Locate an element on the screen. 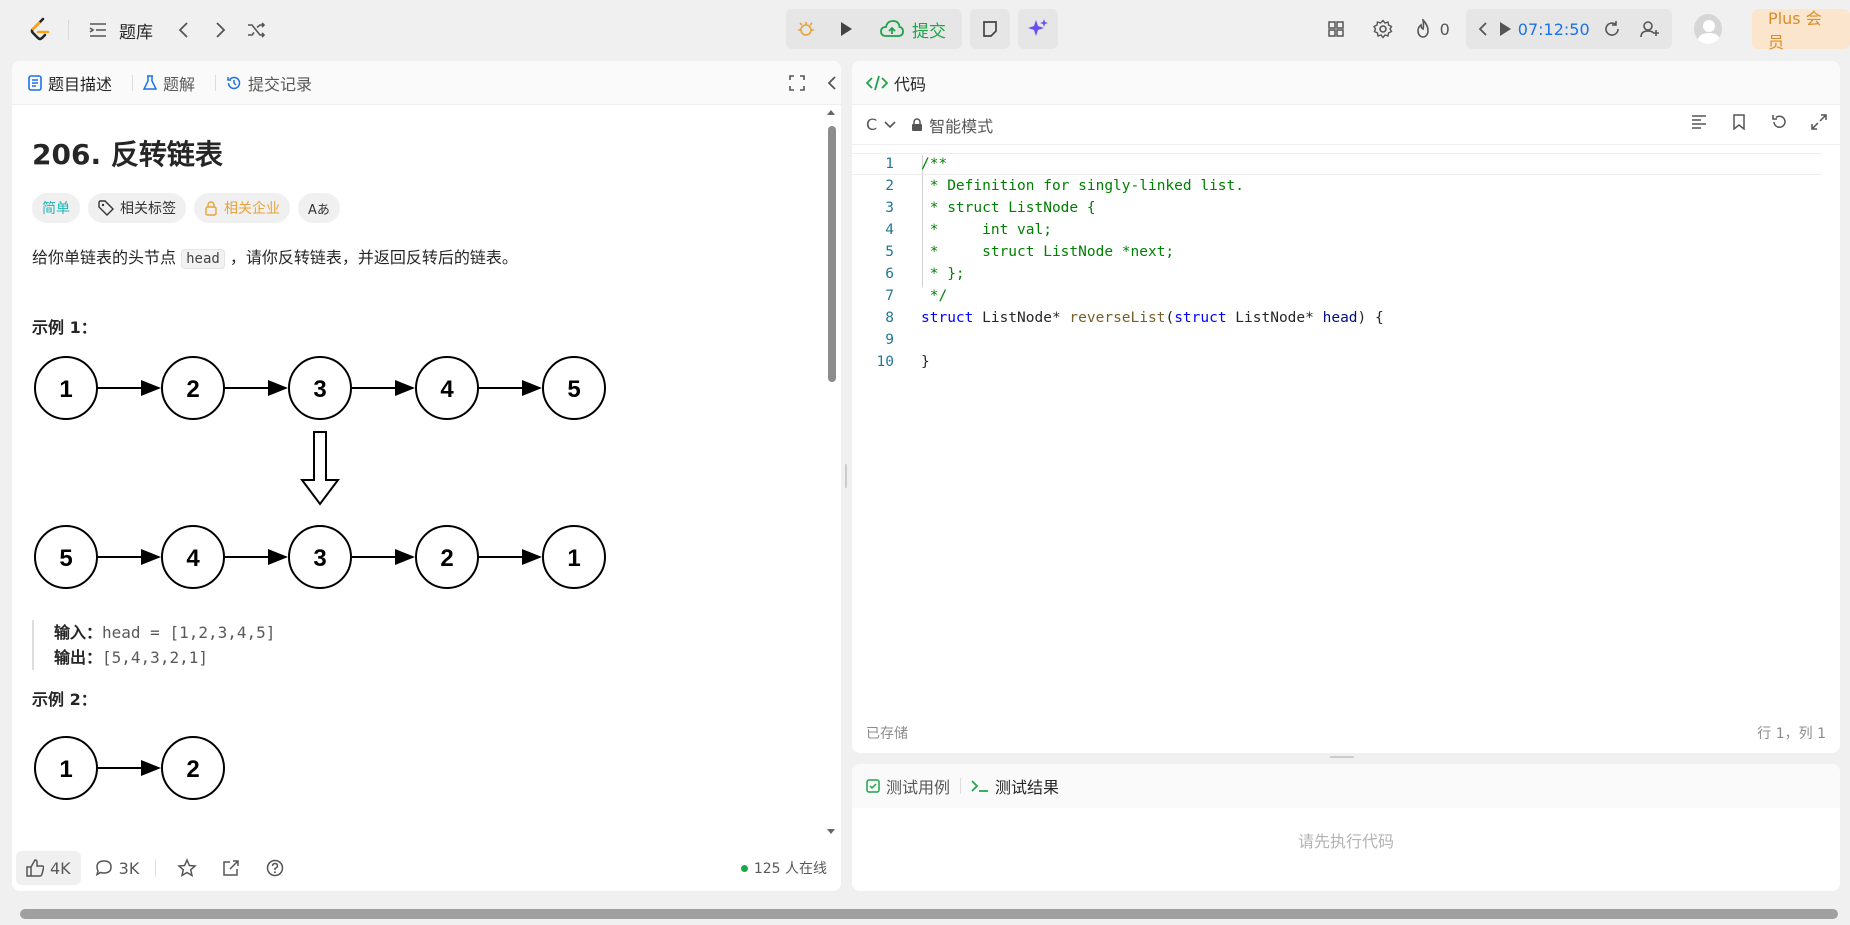 This screenshot has width=1850, height=925. example-2-title: 示例 2： is located at coordinates (64, 699).